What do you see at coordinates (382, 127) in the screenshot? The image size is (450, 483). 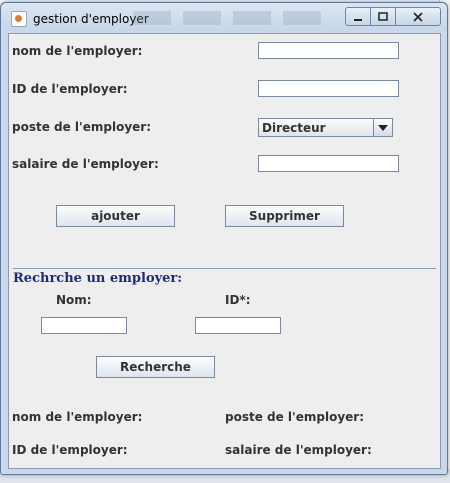 I see `chevron-down-icon` at bounding box center [382, 127].